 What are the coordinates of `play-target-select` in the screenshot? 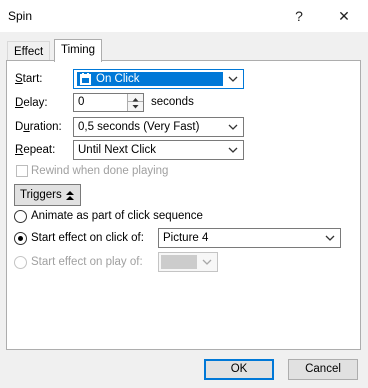 It's located at (188, 262).